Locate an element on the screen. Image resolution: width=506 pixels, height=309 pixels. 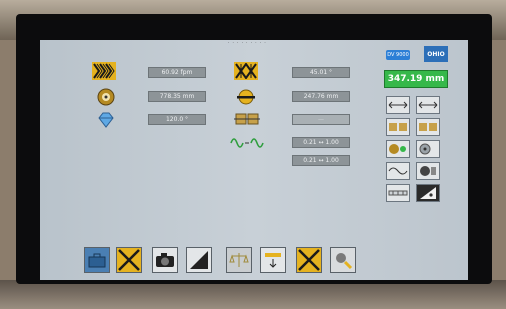
wave-icon is located at coordinates (398, 171).